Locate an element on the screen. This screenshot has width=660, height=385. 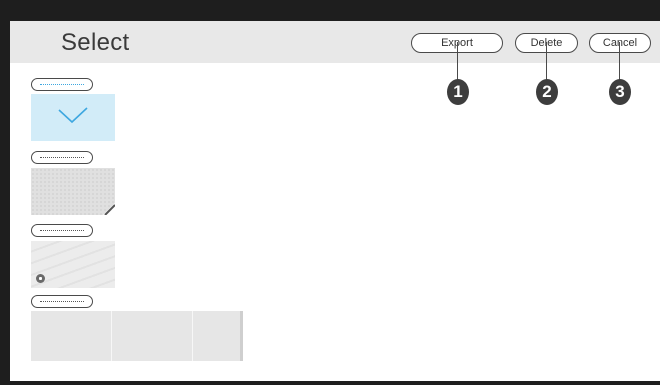
callout-1: 1 is located at coordinates (458, 92).